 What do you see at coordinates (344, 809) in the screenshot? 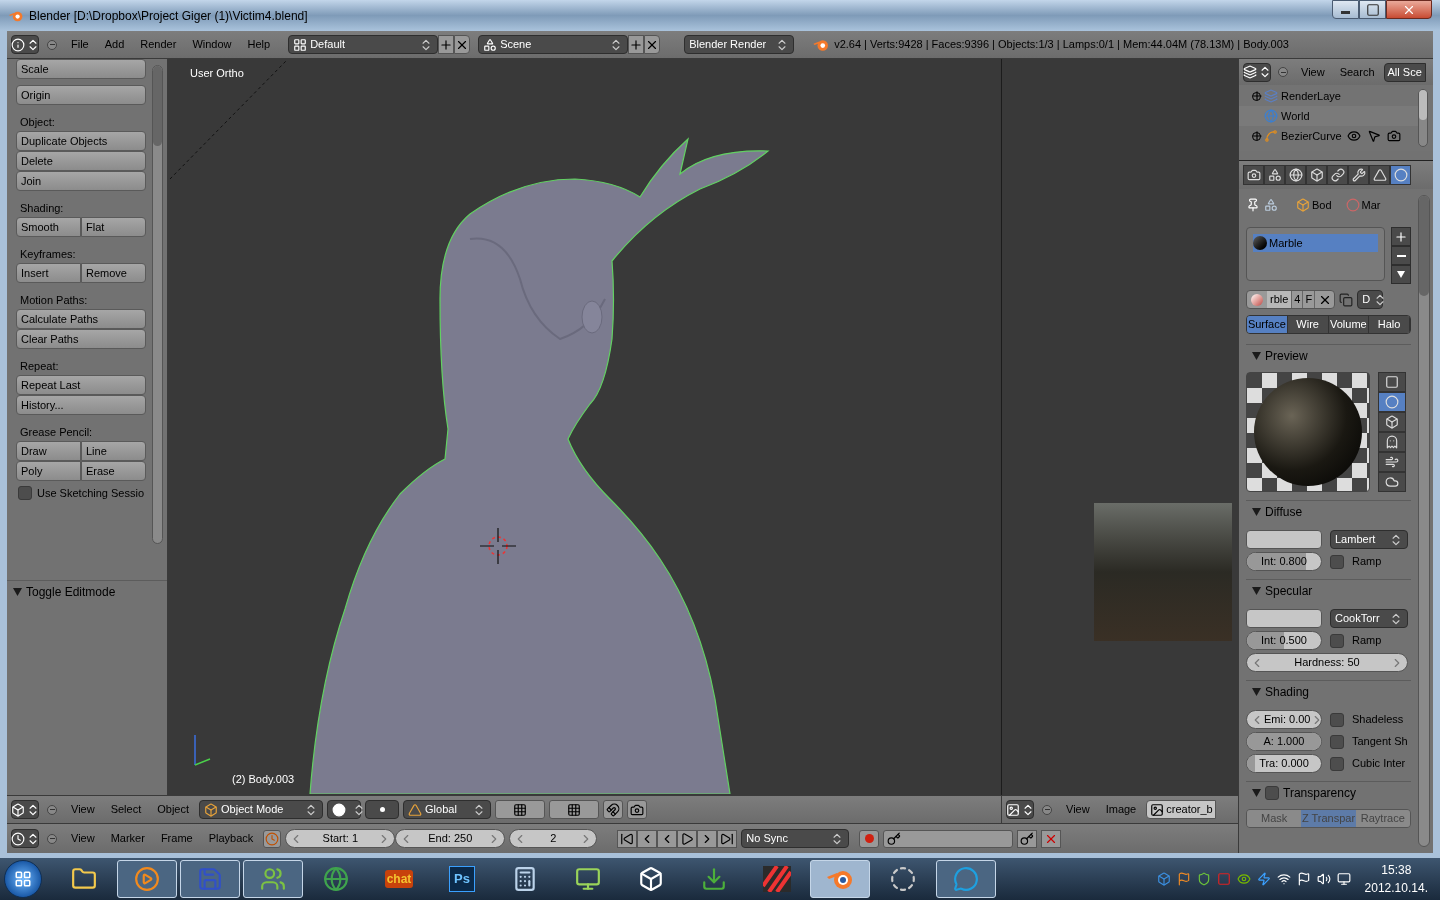
I see `viewport-shading-dropdown` at bounding box center [344, 809].